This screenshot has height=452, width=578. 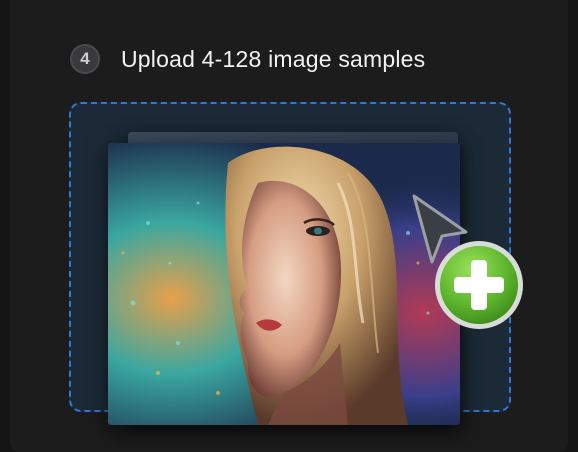 I want to click on step-number-badge: 4, so click(x=85, y=59).